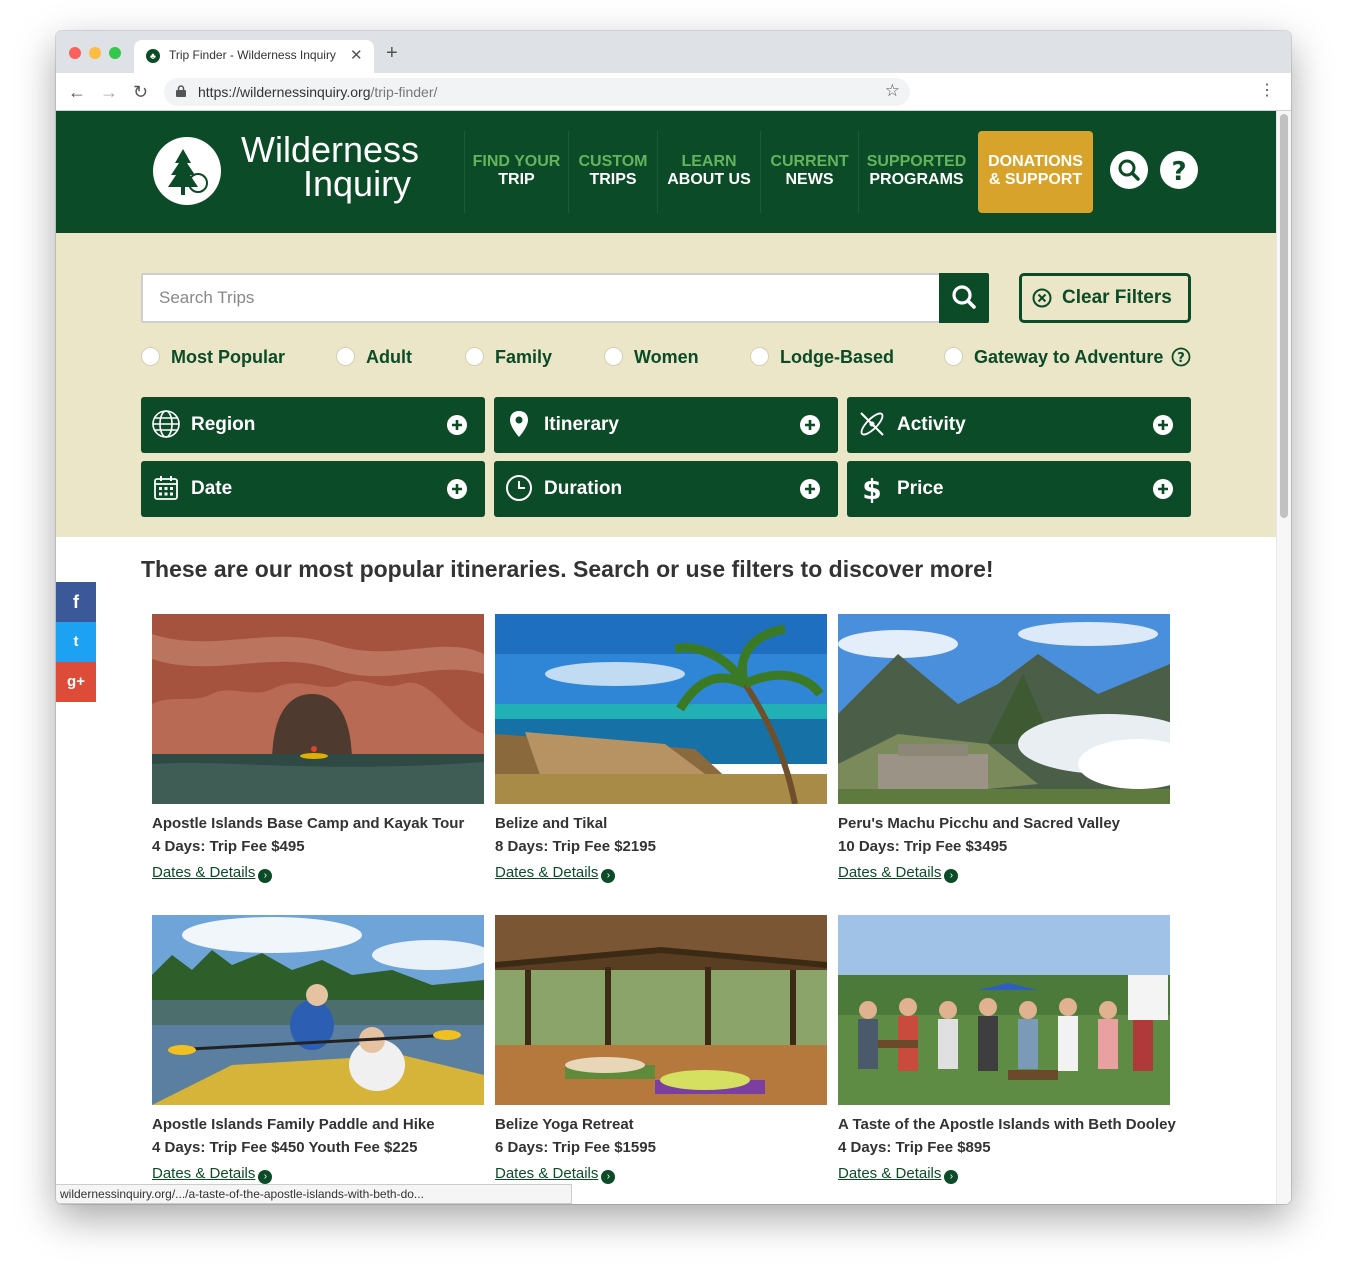 Image resolution: width=1347 pixels, height=1284 pixels. What do you see at coordinates (187, 171) in the screenshot?
I see `logo-tree-icon` at bounding box center [187, 171].